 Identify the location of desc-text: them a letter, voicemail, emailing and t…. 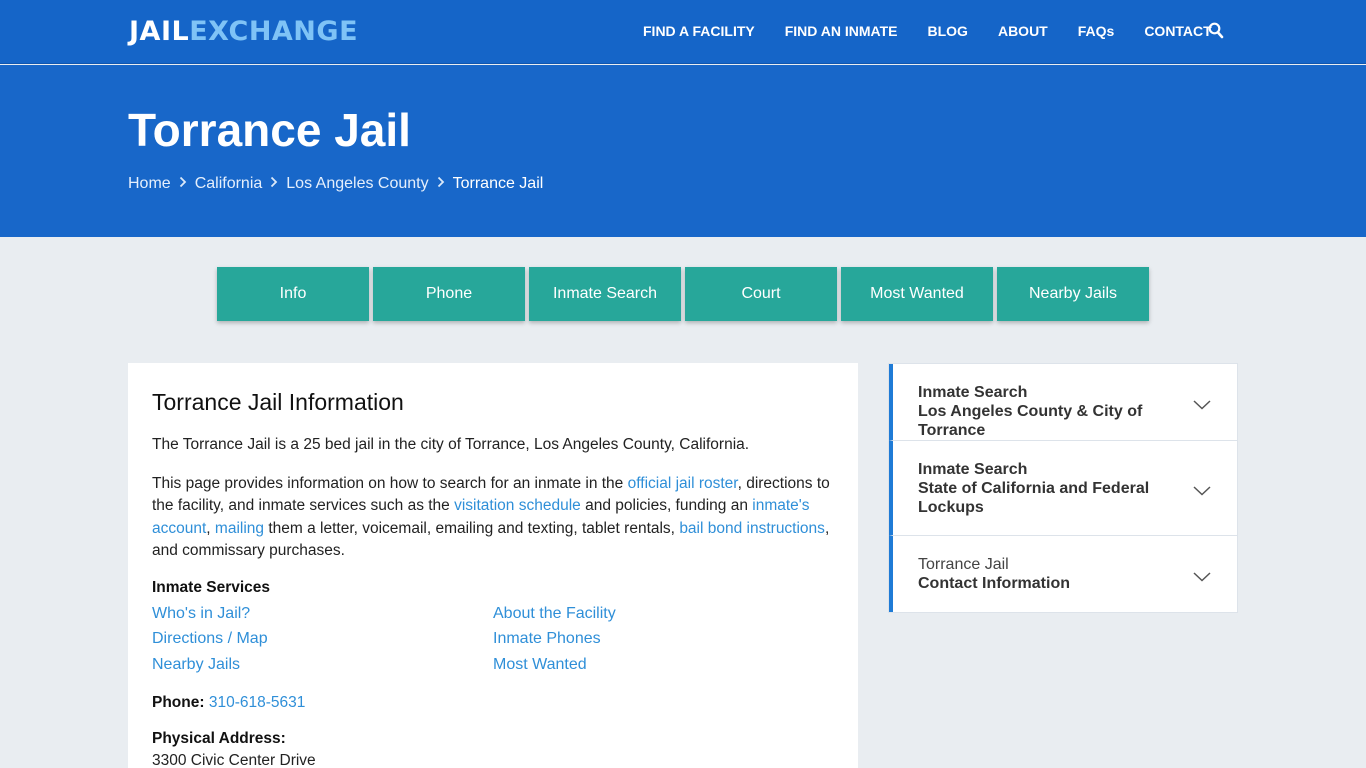
(472, 528).